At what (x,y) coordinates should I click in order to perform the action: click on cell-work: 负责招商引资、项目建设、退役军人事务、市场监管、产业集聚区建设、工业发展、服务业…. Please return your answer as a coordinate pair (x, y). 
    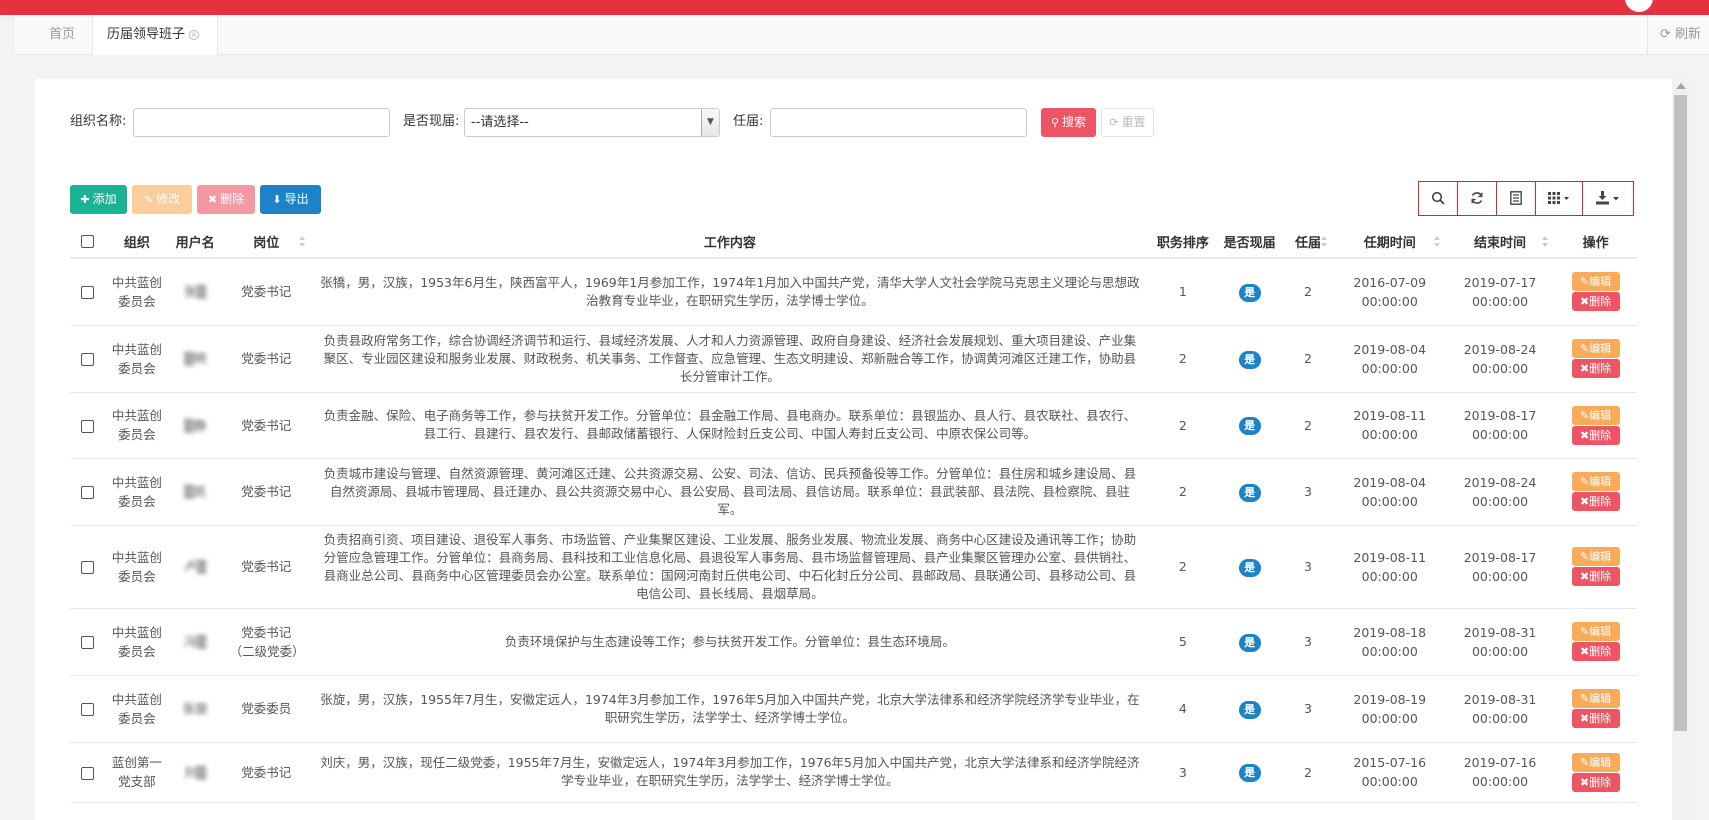
    Looking at the image, I should click on (729, 567).